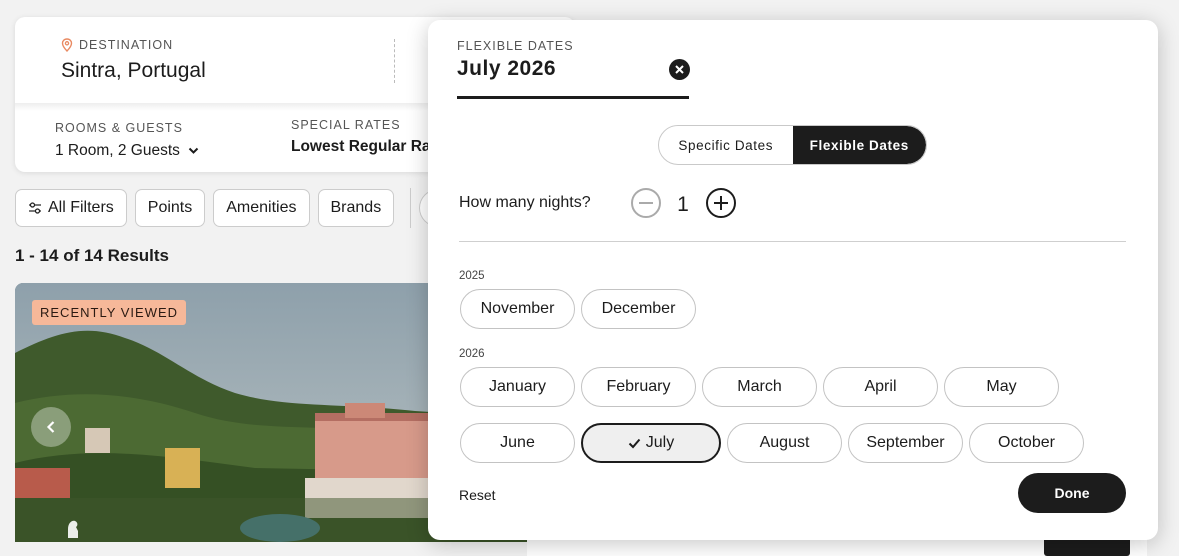 The image size is (1179, 556). Describe the element at coordinates (634, 443) in the screenshot. I see `checkmark-icon` at that location.